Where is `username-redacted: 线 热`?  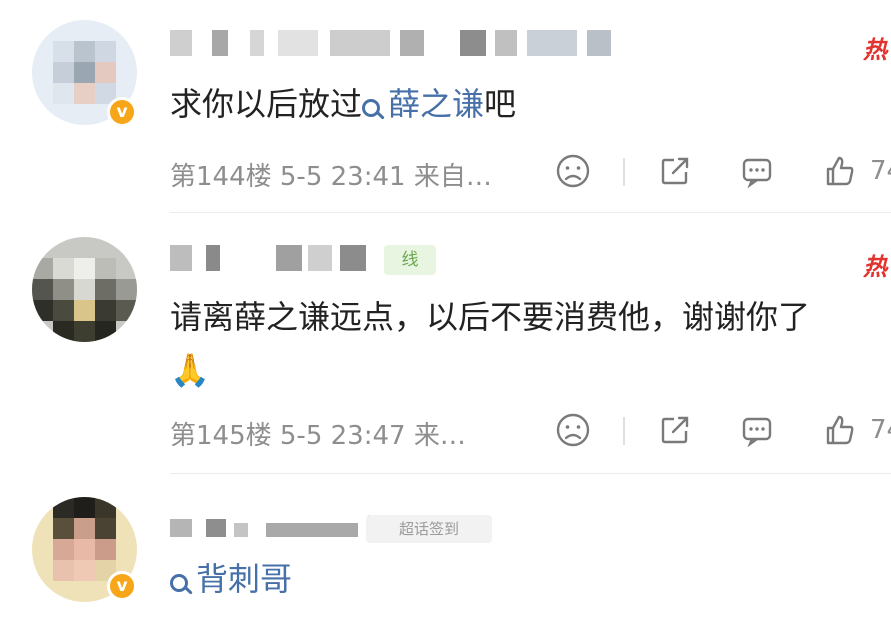
username-redacted: 线 热 is located at coordinates (530, 263).